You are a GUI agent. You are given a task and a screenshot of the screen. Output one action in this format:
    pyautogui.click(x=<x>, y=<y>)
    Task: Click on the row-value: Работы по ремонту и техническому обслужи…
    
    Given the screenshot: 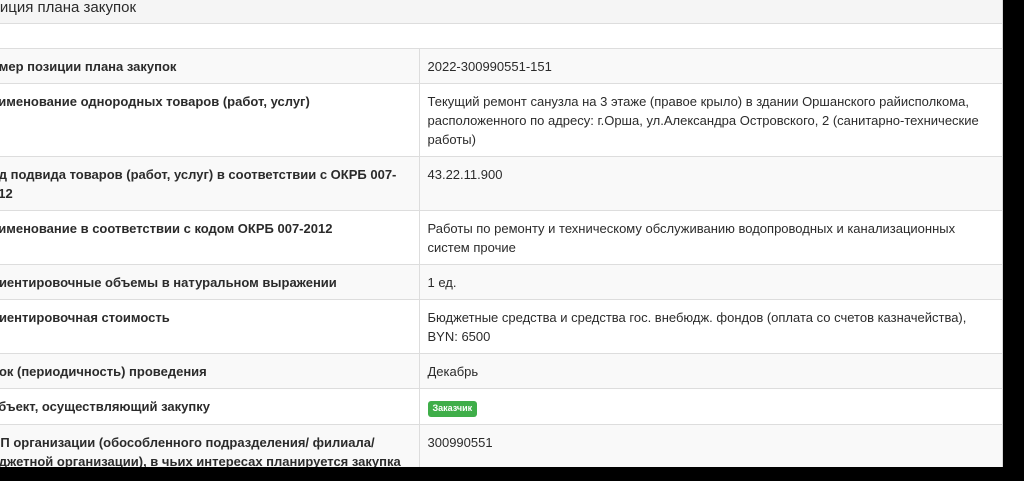 What is the action you would take?
    pyautogui.click(x=710, y=237)
    